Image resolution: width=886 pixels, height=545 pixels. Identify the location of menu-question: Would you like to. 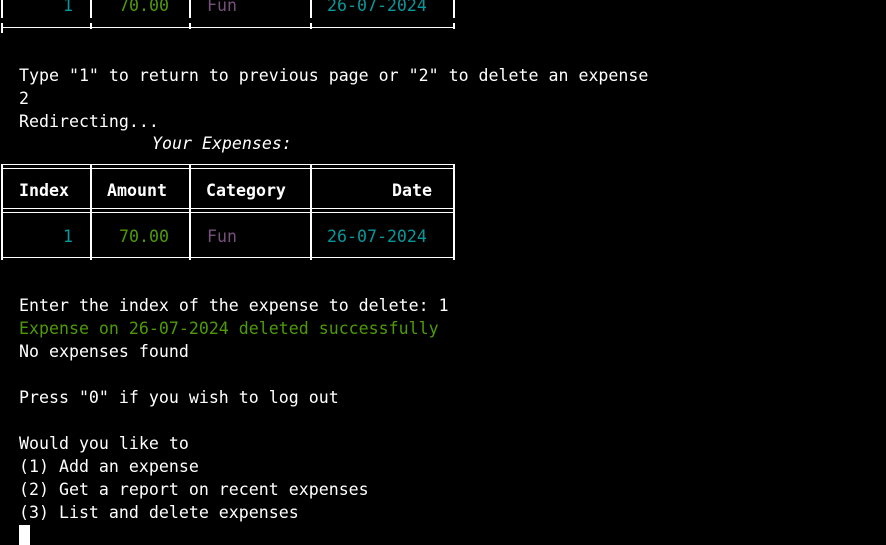
(104, 443).